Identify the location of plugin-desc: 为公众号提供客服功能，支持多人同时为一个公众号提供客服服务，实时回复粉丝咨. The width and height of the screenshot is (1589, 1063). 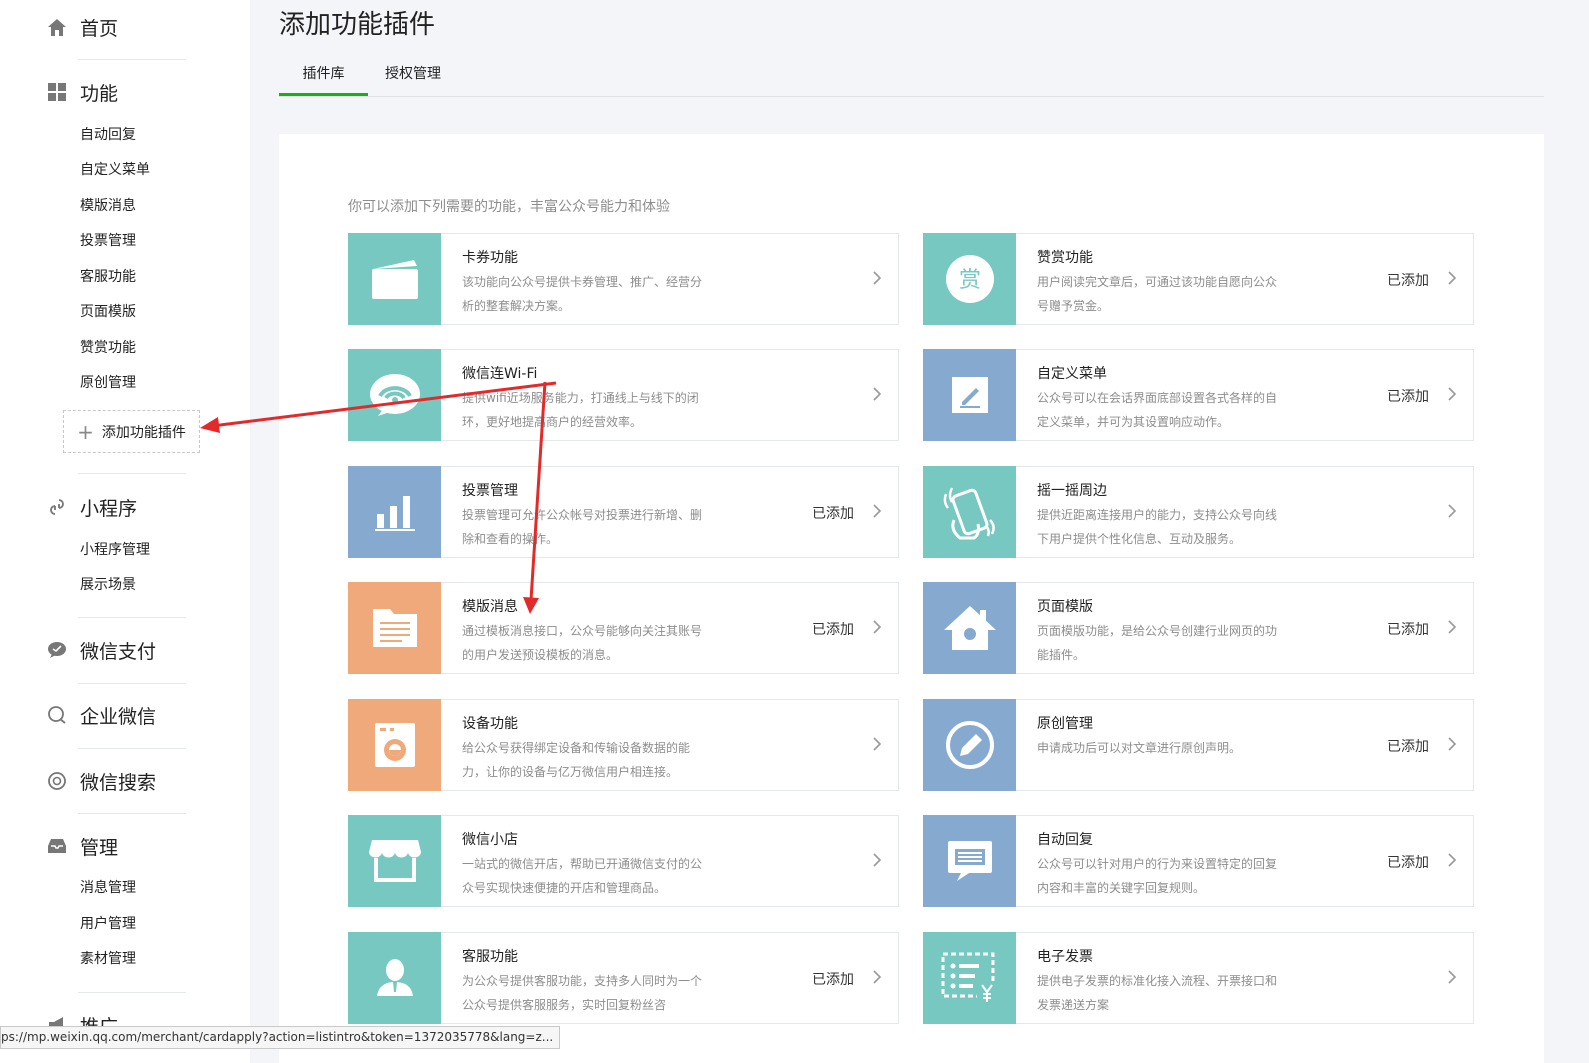
(582, 993).